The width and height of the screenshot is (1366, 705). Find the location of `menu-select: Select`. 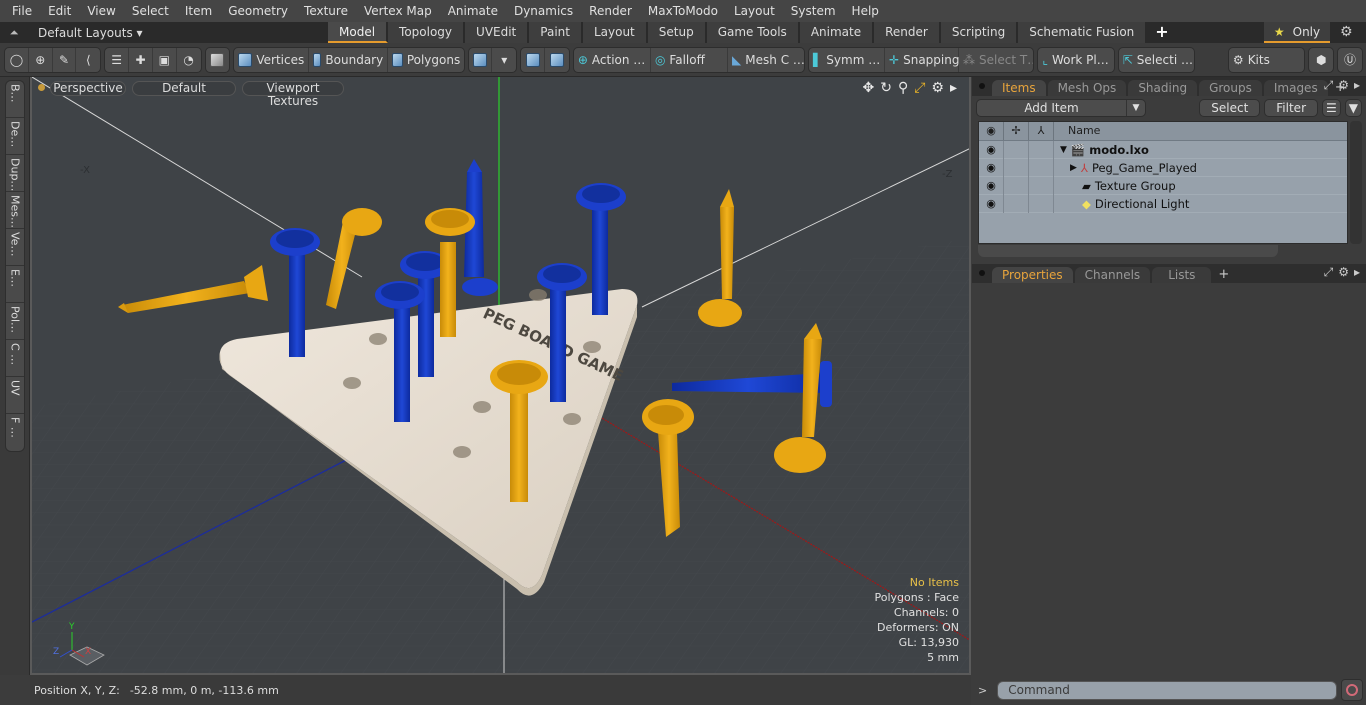

menu-select: Select is located at coordinates (150, 11).